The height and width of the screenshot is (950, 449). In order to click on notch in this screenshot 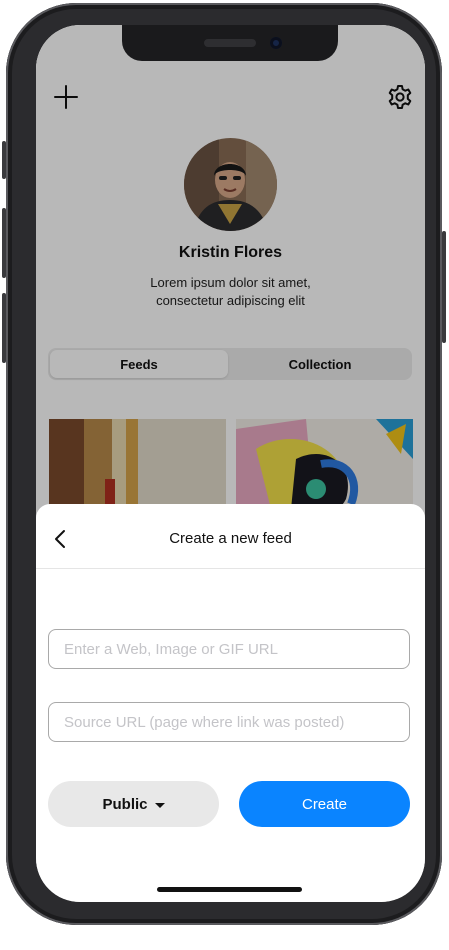, I will do `click(230, 43)`.